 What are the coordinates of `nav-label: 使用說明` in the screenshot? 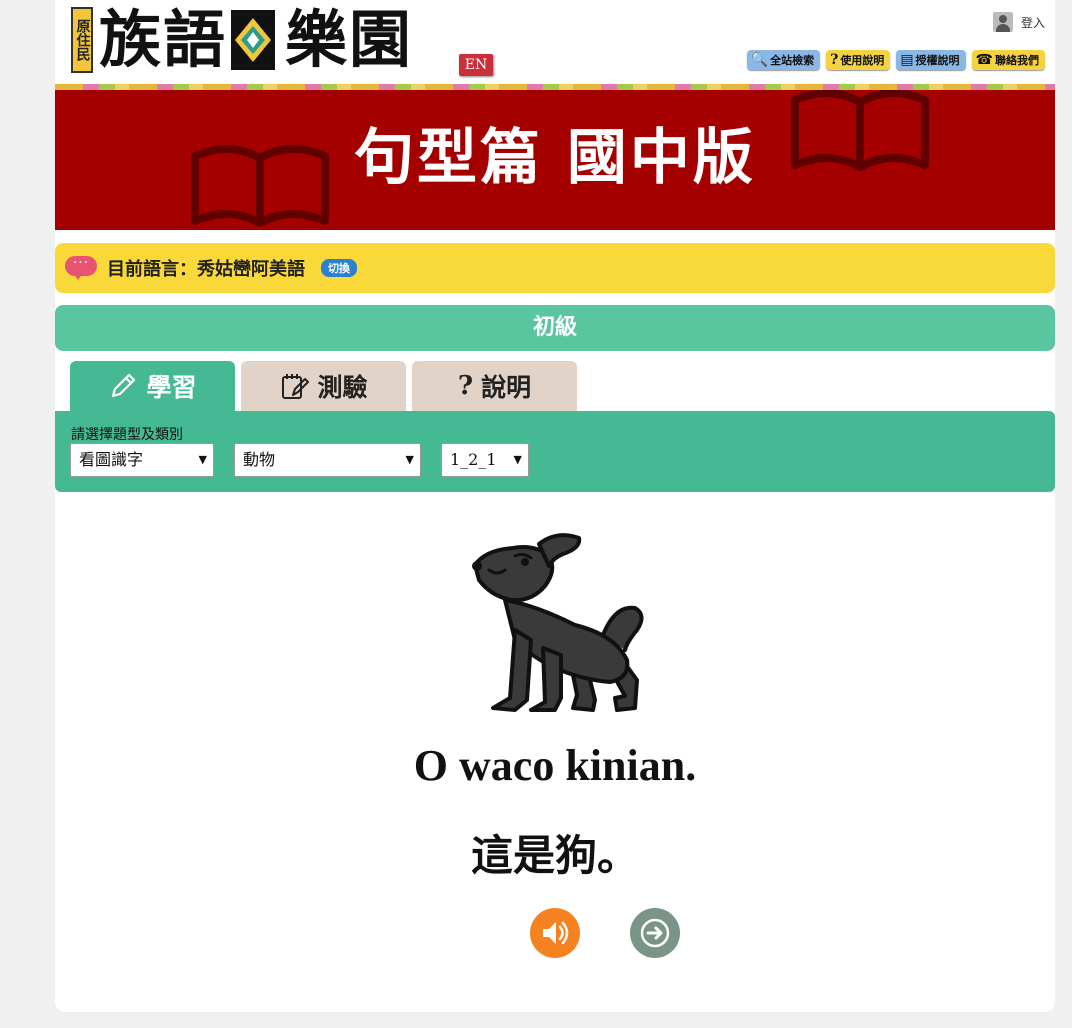 It's located at (862, 60).